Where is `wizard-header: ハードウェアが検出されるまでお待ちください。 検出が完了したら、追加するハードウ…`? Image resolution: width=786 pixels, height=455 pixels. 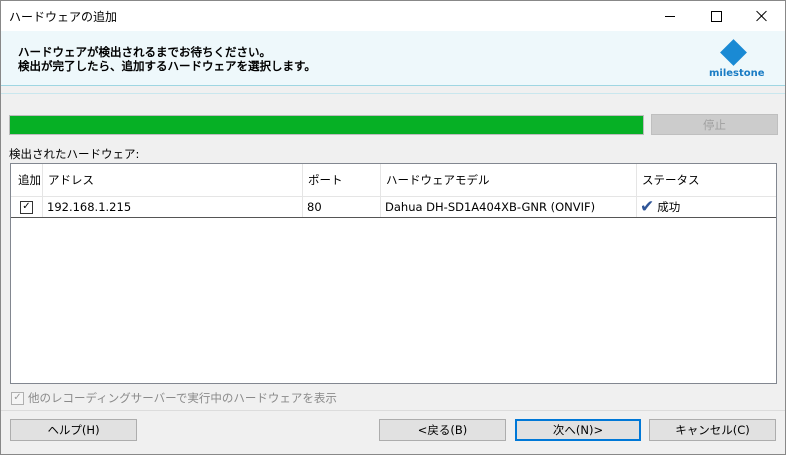 wizard-header: ハードウェアが検出されるまでお待ちください。 検出が完了したら、追加するハードウ… is located at coordinates (393, 58).